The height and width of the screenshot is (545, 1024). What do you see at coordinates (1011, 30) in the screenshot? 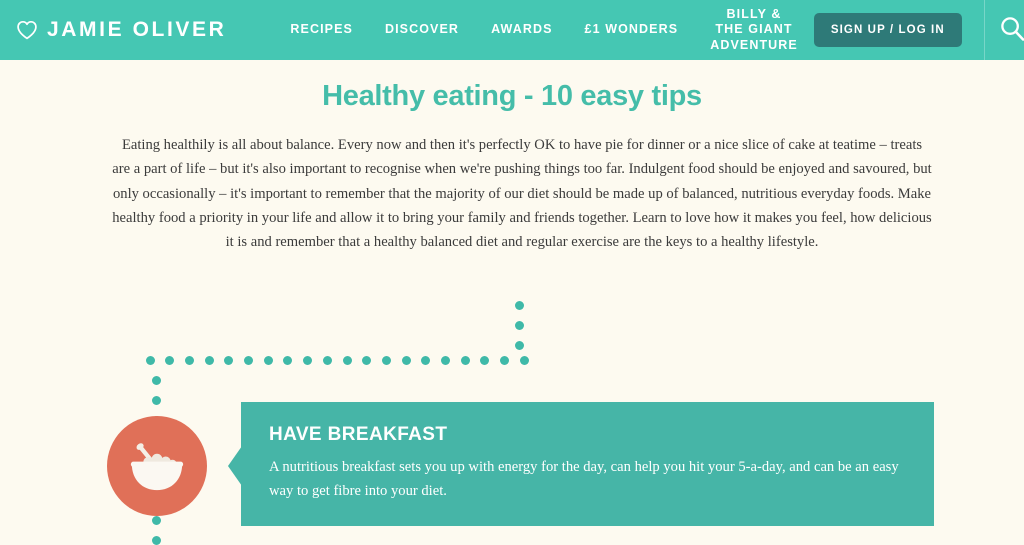
I see `search-icon` at bounding box center [1011, 30].